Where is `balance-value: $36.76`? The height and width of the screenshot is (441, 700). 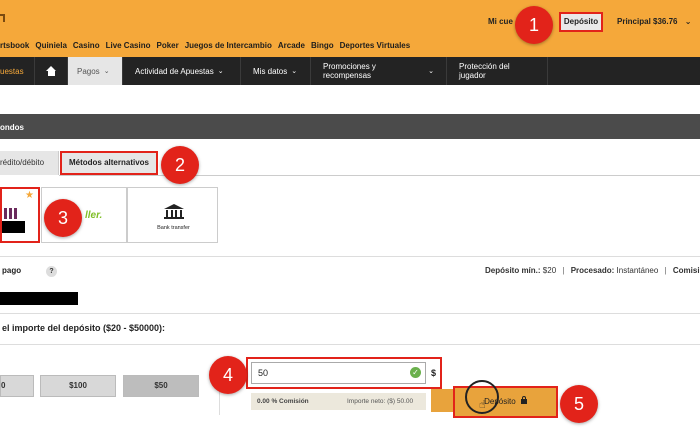
balance-value: $36.76 is located at coordinates (665, 21).